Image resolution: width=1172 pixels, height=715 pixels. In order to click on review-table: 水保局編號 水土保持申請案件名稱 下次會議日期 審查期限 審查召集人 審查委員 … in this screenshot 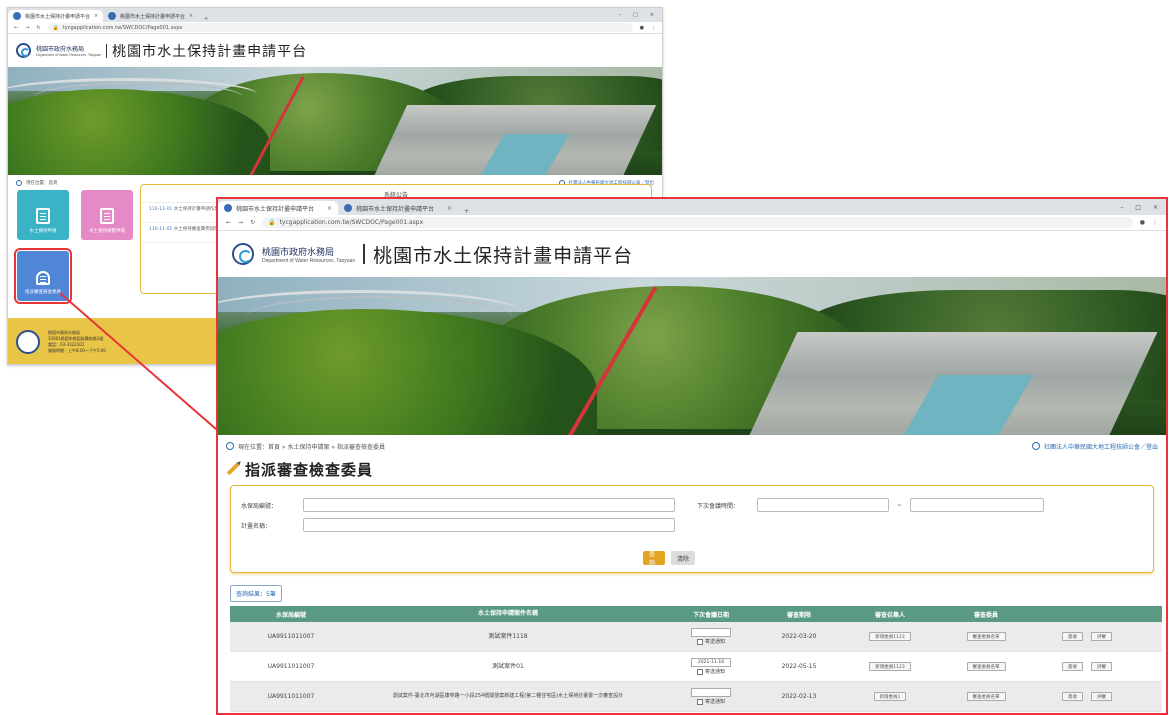, I will do `click(696, 659)`.